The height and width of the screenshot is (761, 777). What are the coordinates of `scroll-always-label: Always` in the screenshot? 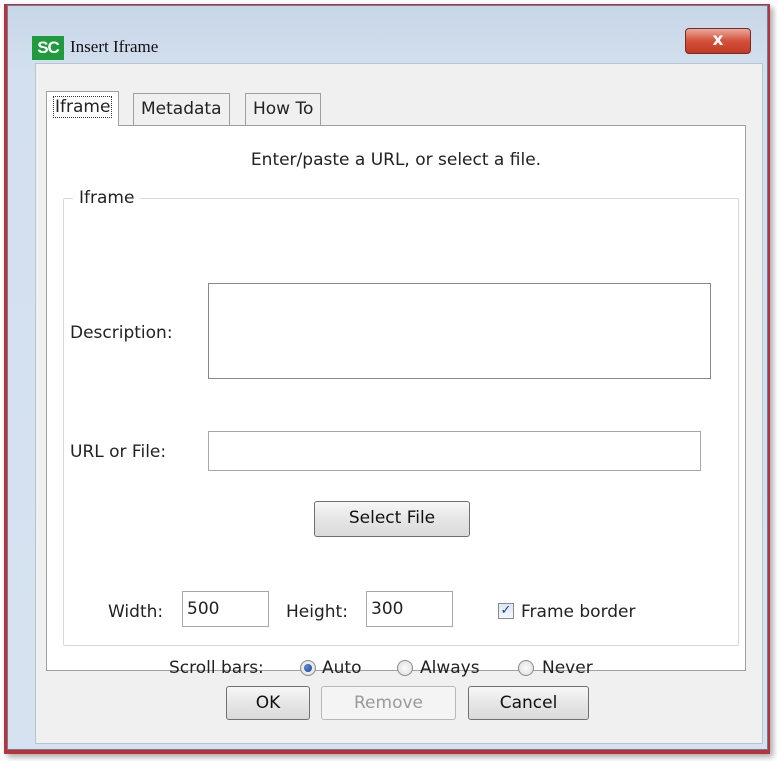 It's located at (450, 668).